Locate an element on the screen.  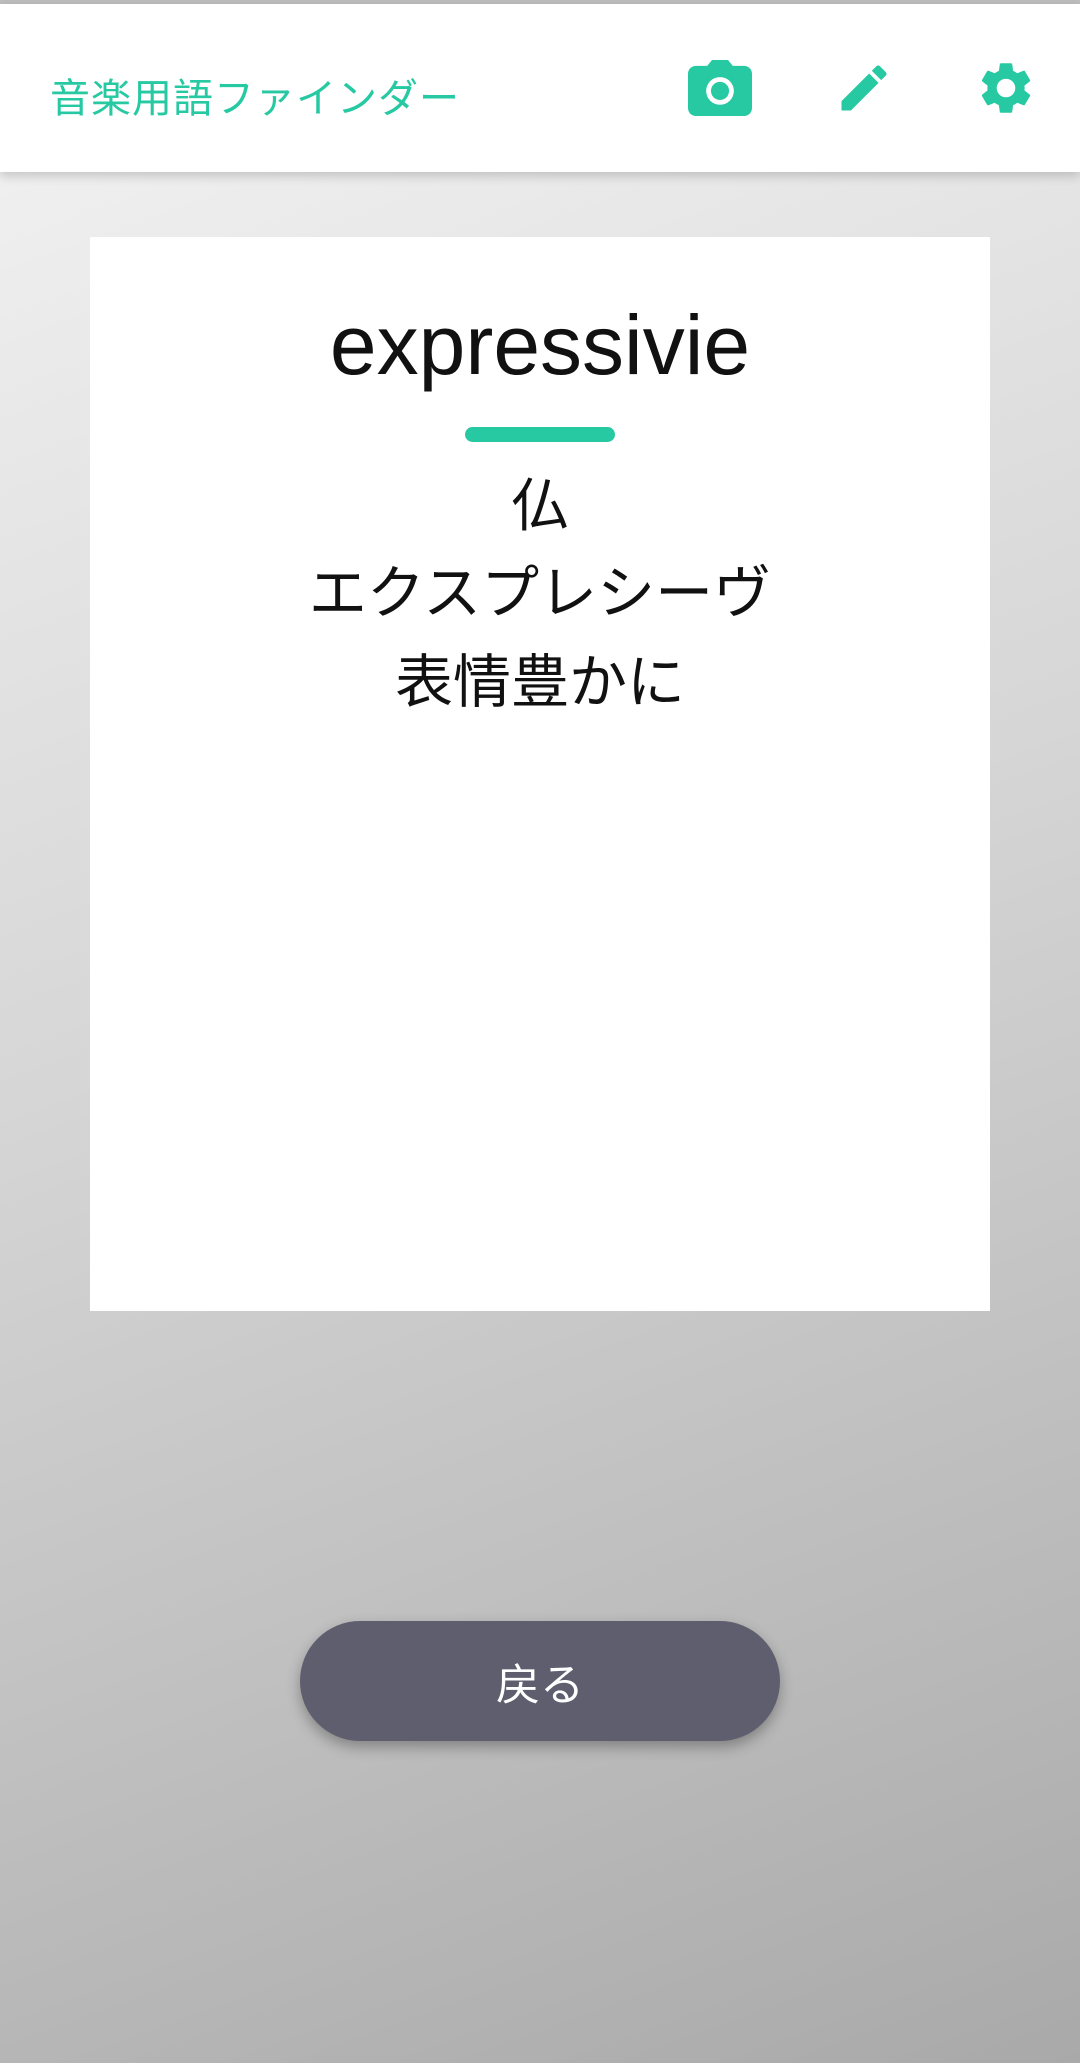
camera-icon is located at coordinates (720, 88).